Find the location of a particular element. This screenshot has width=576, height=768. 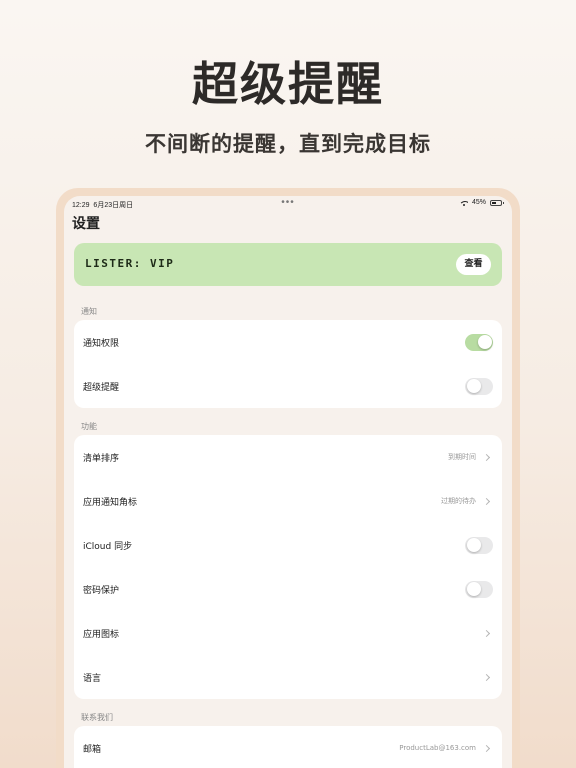

row-label: 应用通知角标 is located at coordinates (110, 502).